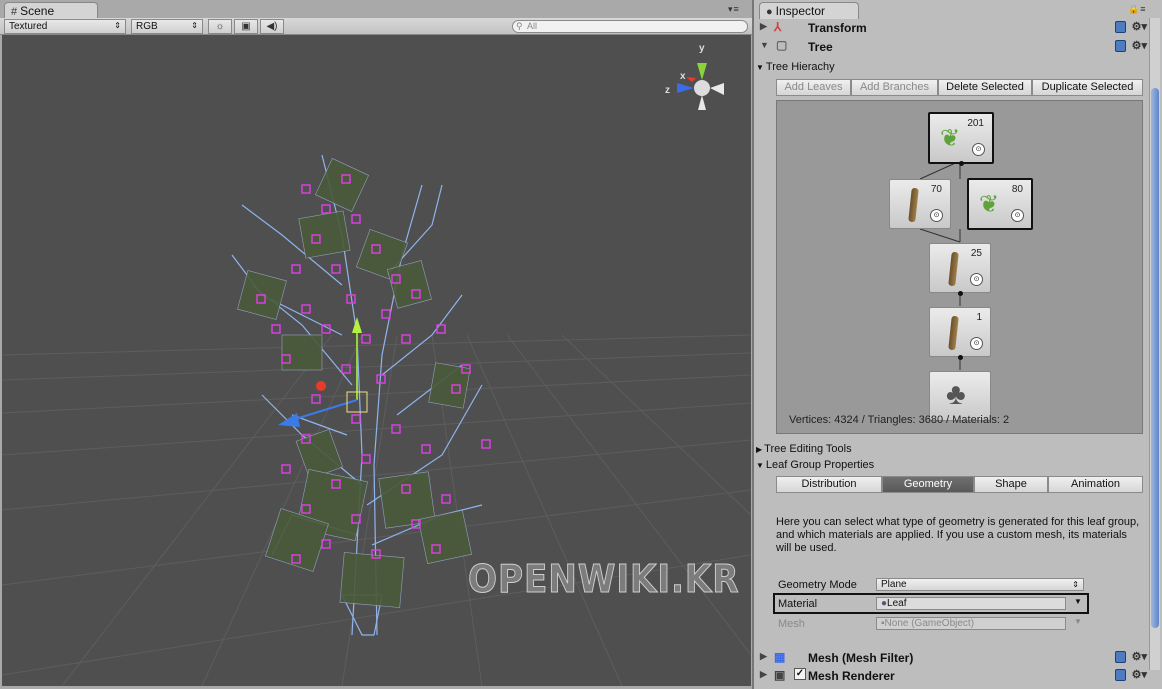  I want to click on material-highlight, so click(931, 603).